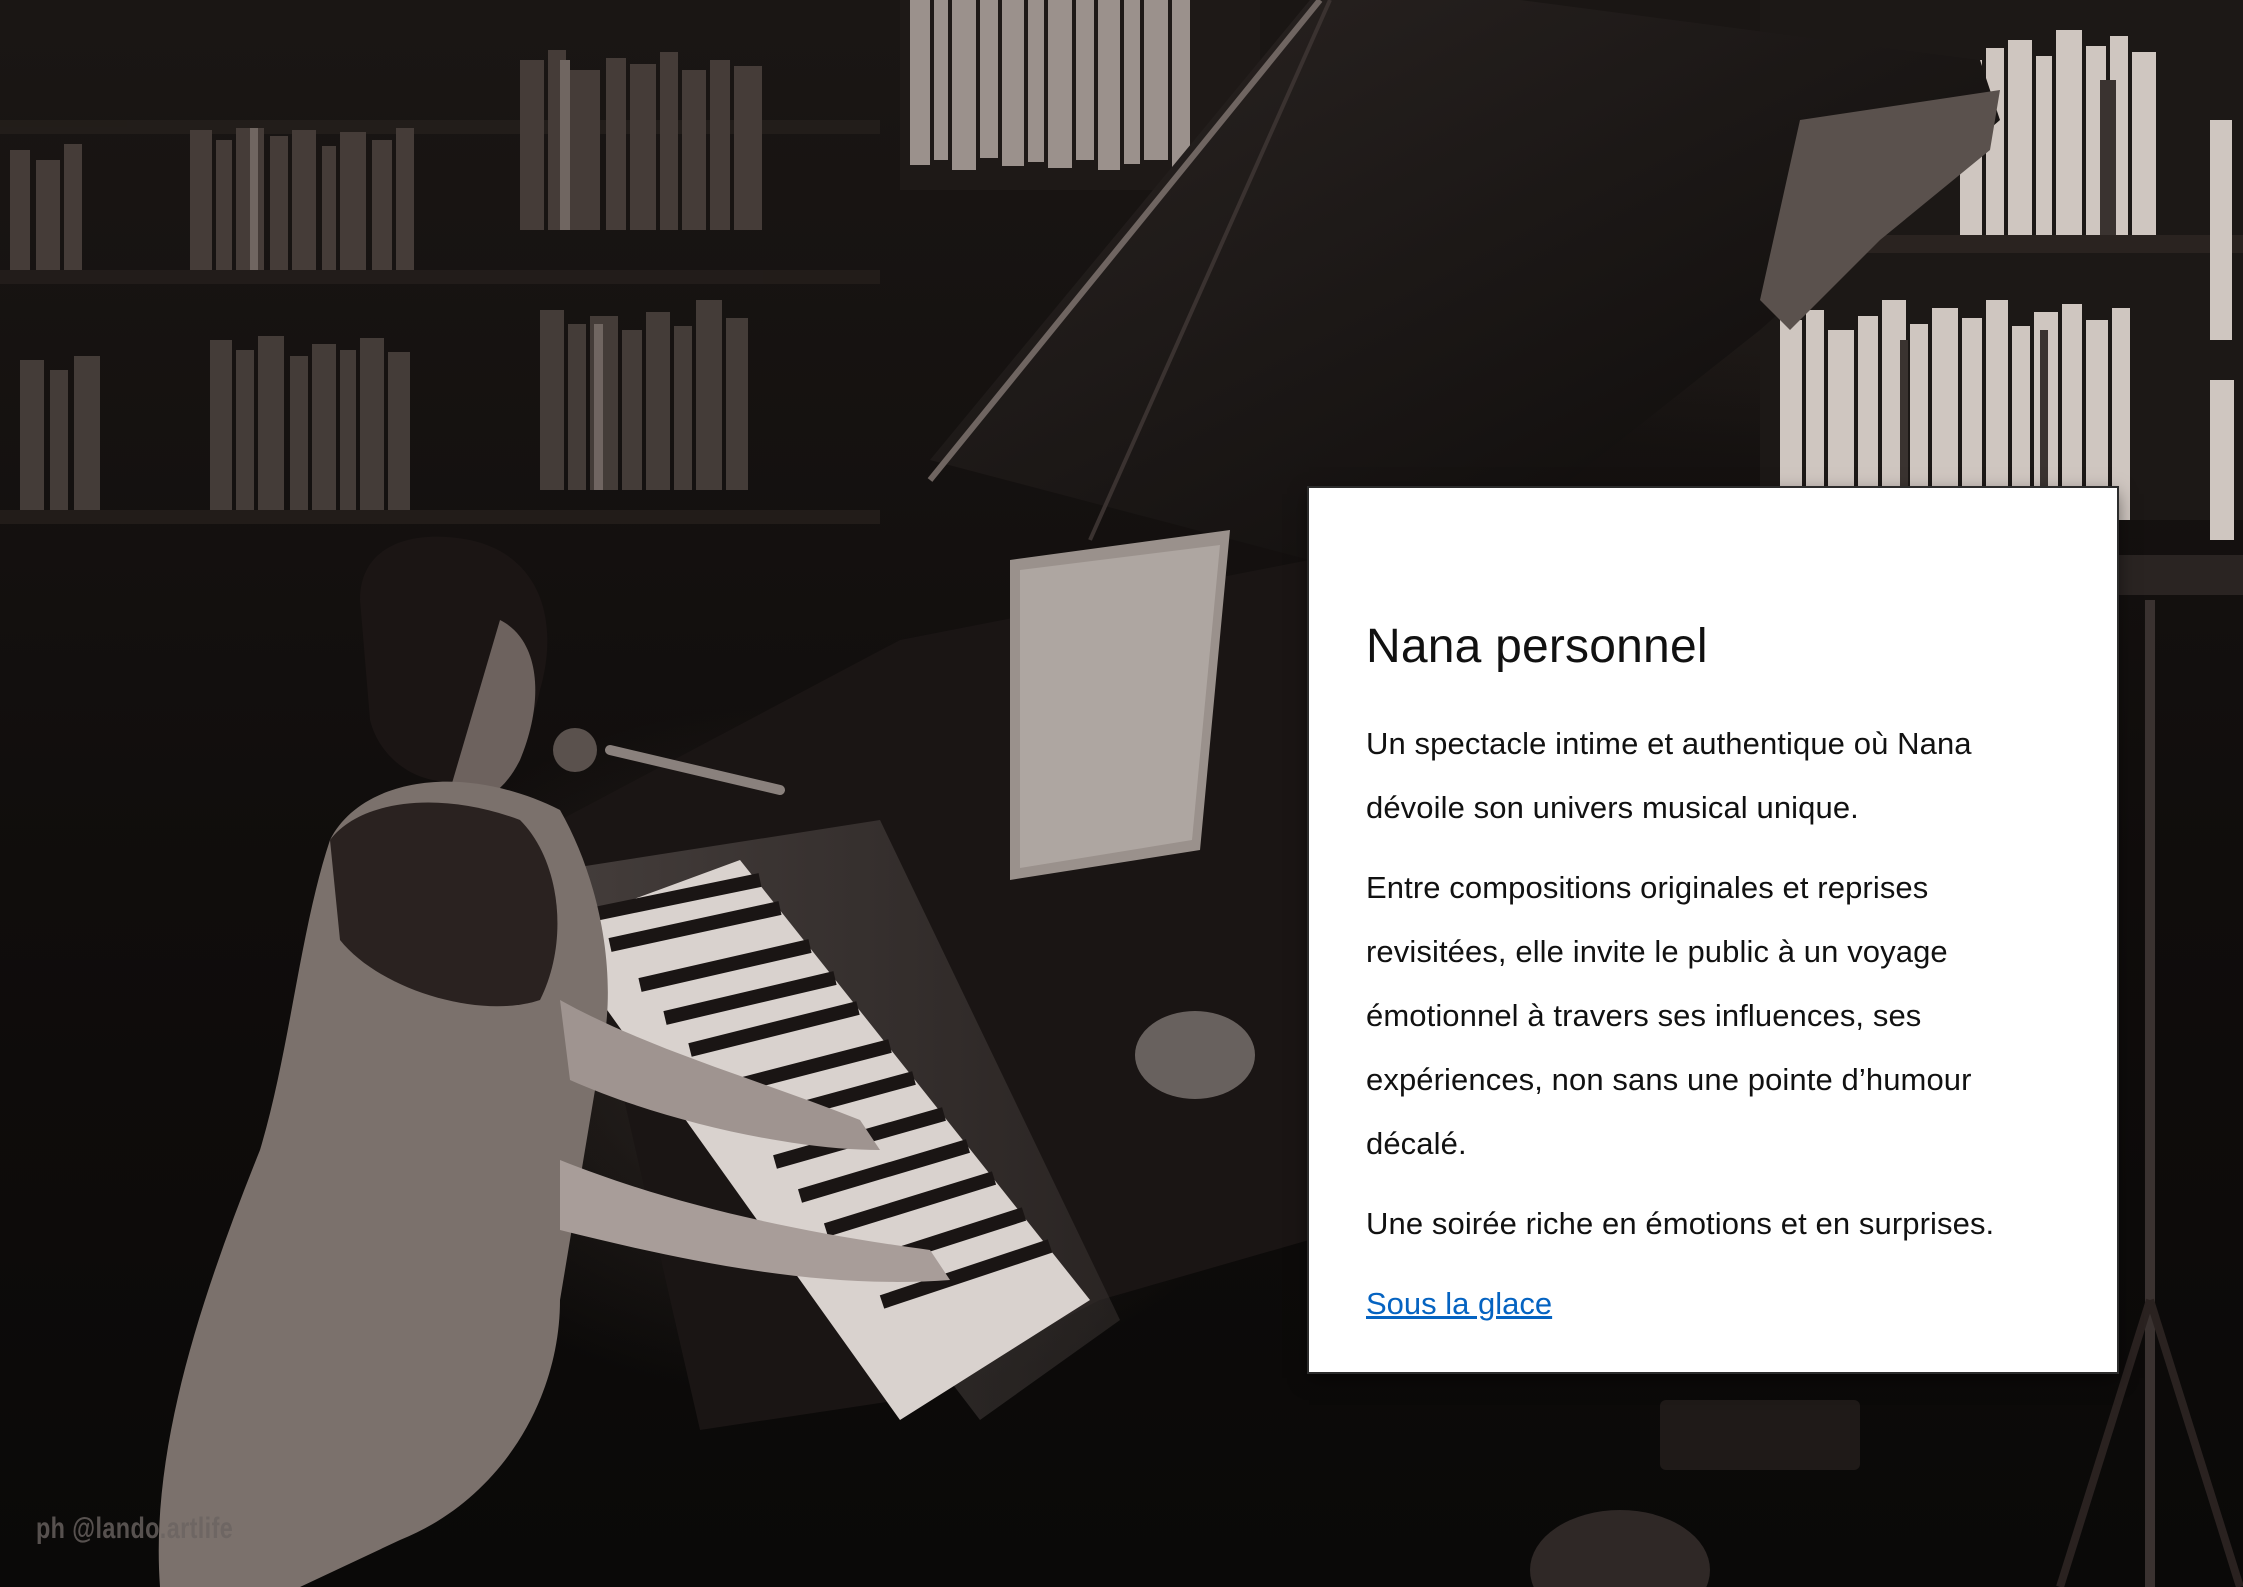 This screenshot has height=1587, width=2243. Describe the element at coordinates (135, 1528) in the screenshot. I see `photo-credit-watermark: ph @lando.artlife` at that location.